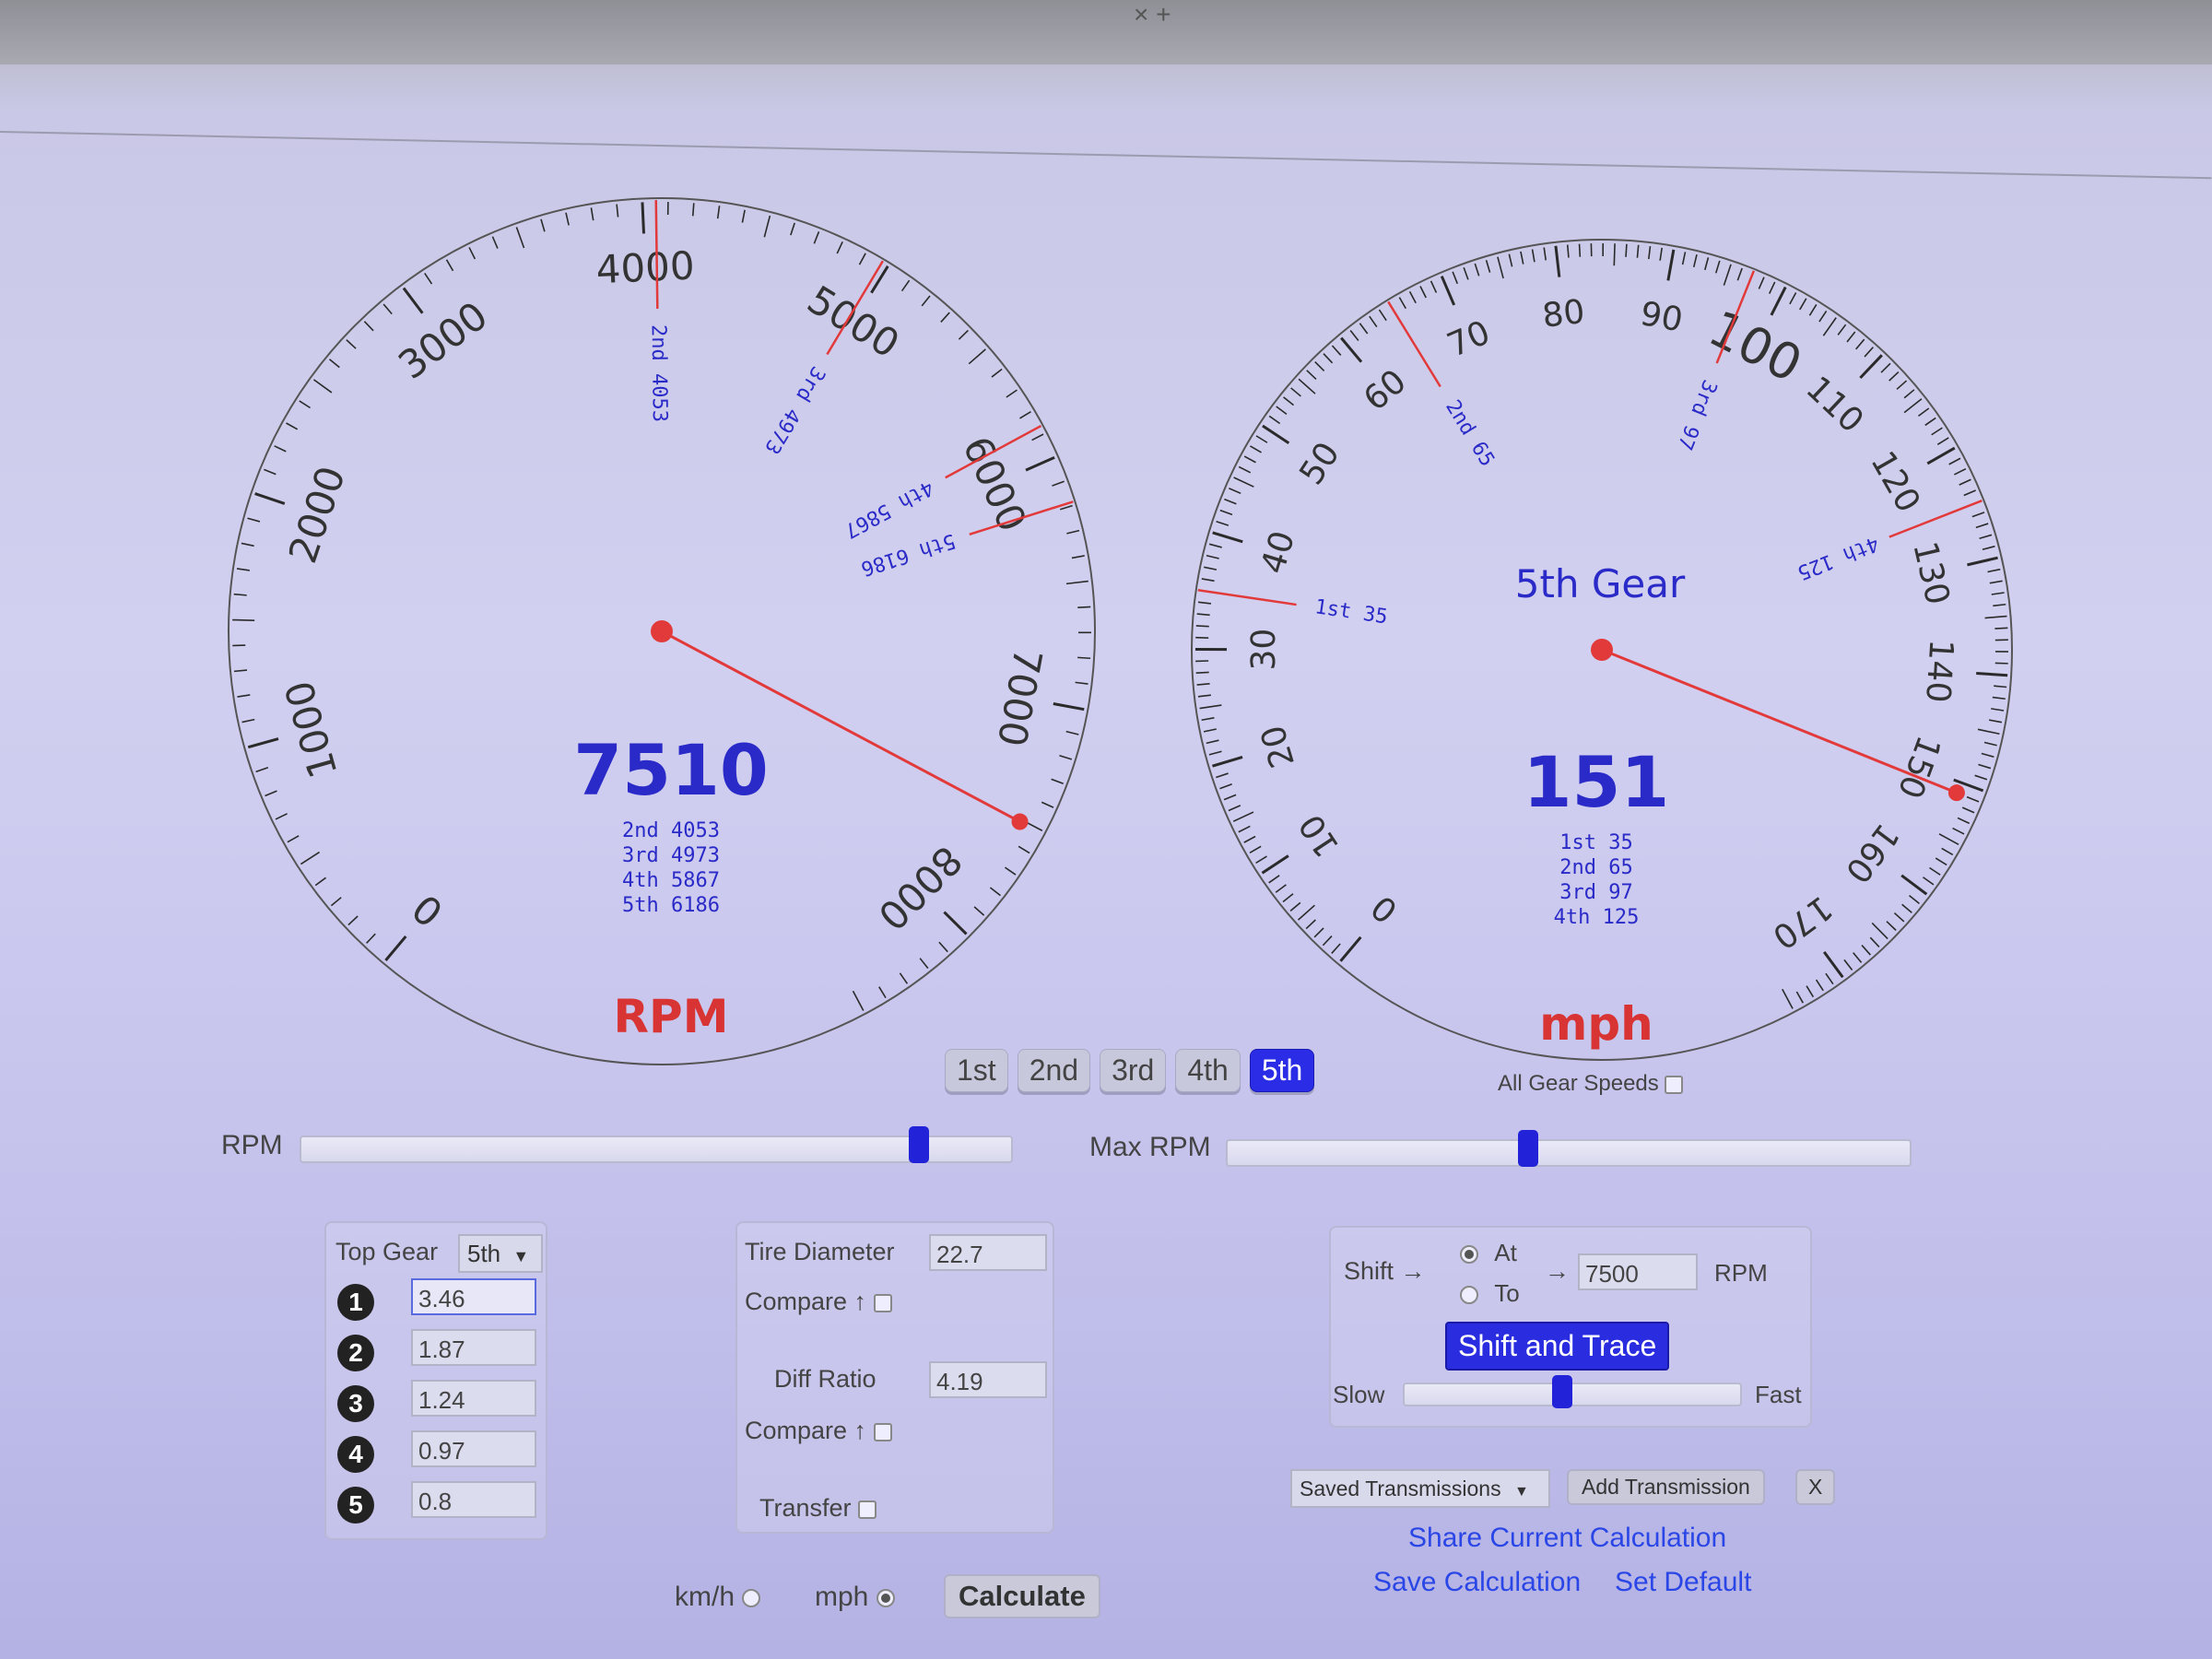 This screenshot has width=2212, height=1659. Describe the element at coordinates (1208, 1070) in the screenshot. I see `gear-button-4: 4th` at that location.